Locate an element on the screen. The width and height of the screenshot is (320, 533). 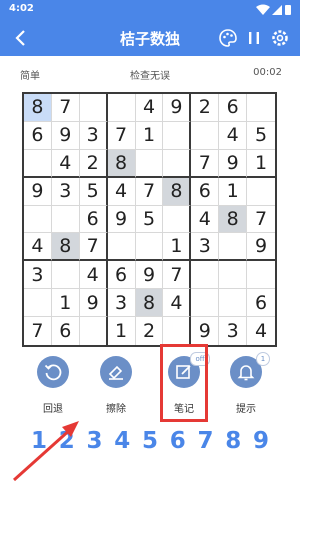
number-key: 2 is located at coordinates (67, 443).